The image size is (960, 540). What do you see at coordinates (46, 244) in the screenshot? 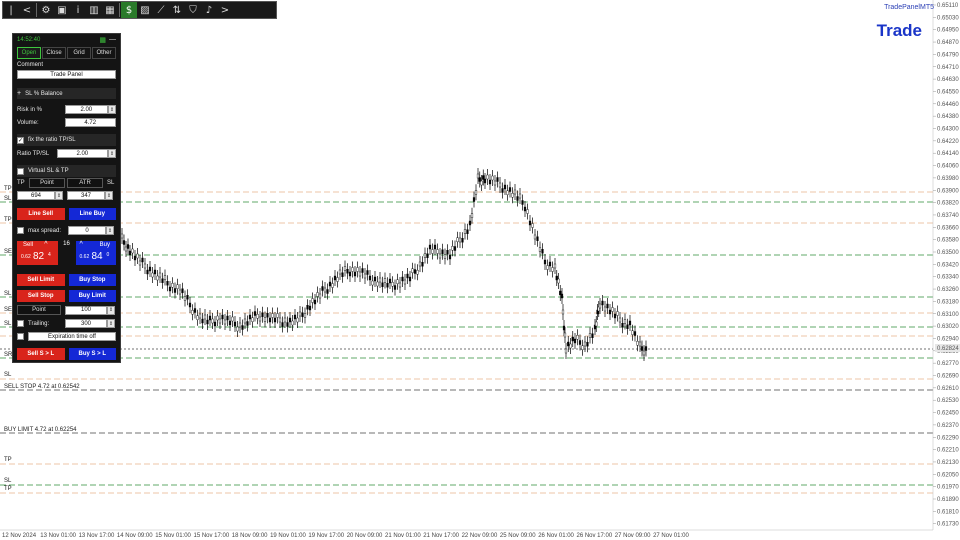
I see `arrow-up-icon: ^` at bounding box center [46, 244].